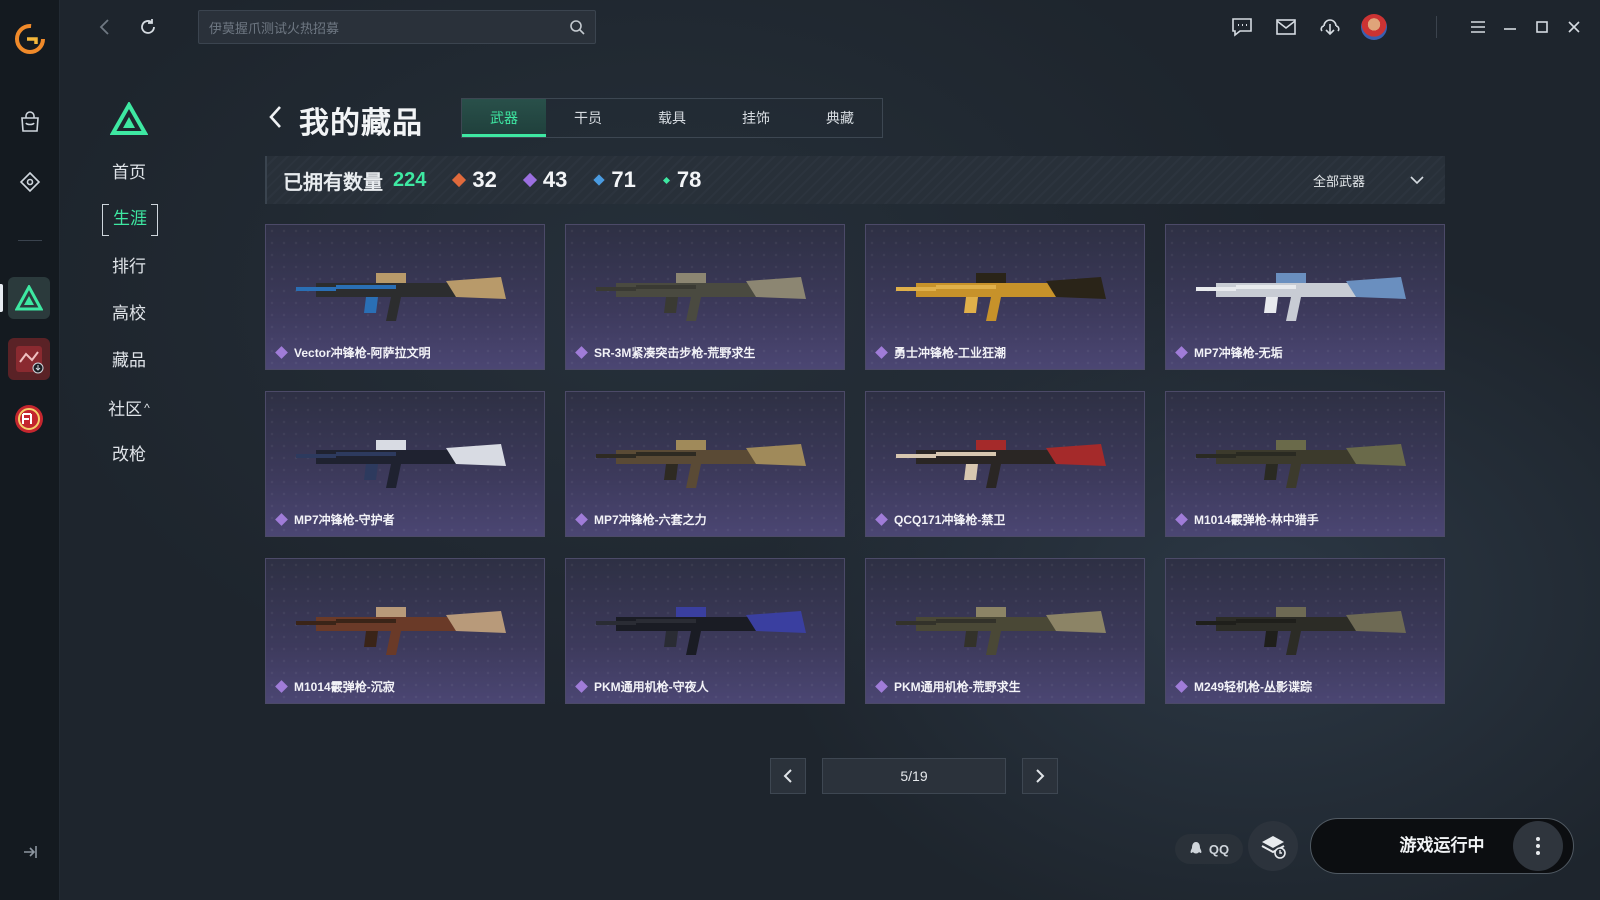 The width and height of the screenshot is (1600, 900). What do you see at coordinates (555, 179) in the screenshot?
I see `rarity-count: 43` at bounding box center [555, 179].